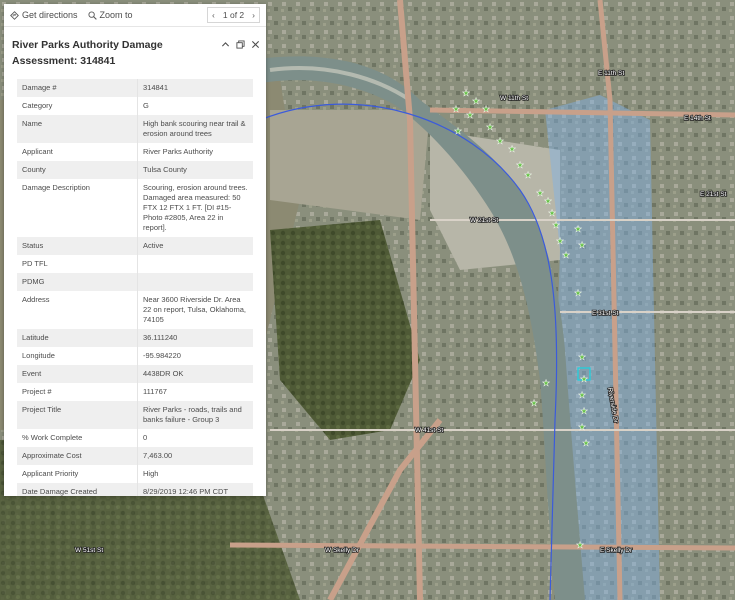 This screenshot has height=600, width=735. What do you see at coordinates (77, 152) in the screenshot?
I see `attribute-key: Applicant` at bounding box center [77, 152].